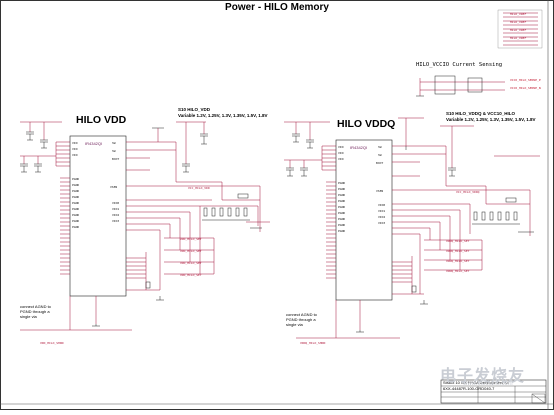 The height and width of the screenshot is (415, 554). I want to click on left-block-heading: HILO VDD, so click(101, 120).